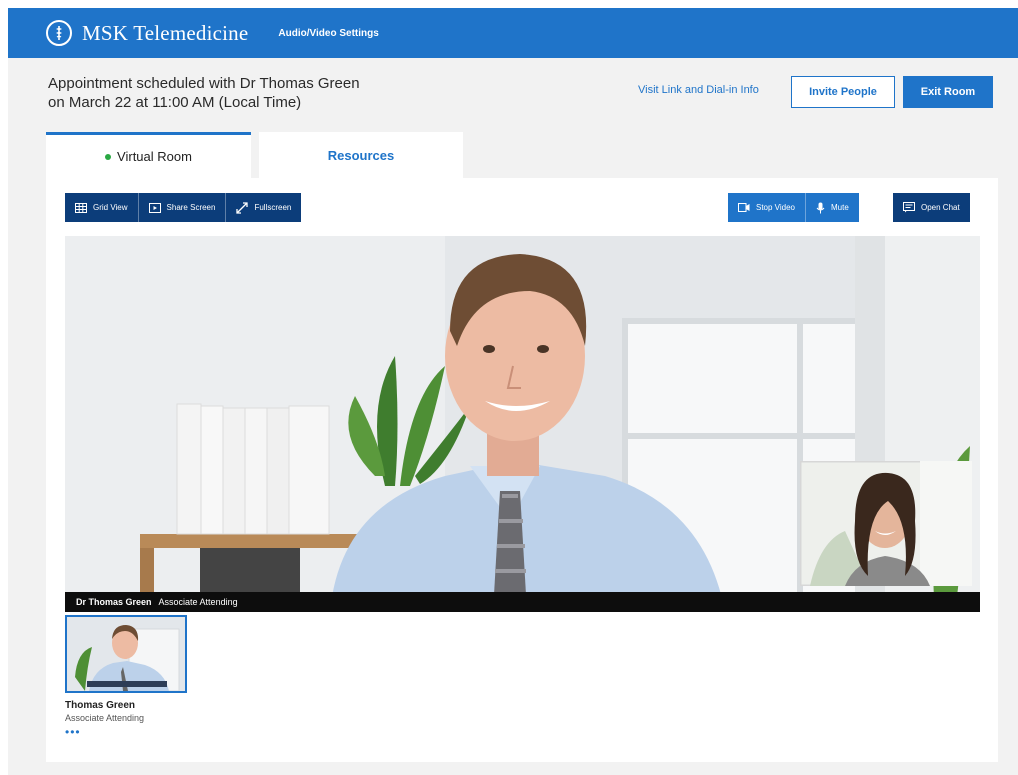 This screenshot has height=775, width=1018. What do you see at coordinates (522, 602) in the screenshot?
I see `participant-name-strip: Dr Thomas Green Associate Attending` at bounding box center [522, 602].